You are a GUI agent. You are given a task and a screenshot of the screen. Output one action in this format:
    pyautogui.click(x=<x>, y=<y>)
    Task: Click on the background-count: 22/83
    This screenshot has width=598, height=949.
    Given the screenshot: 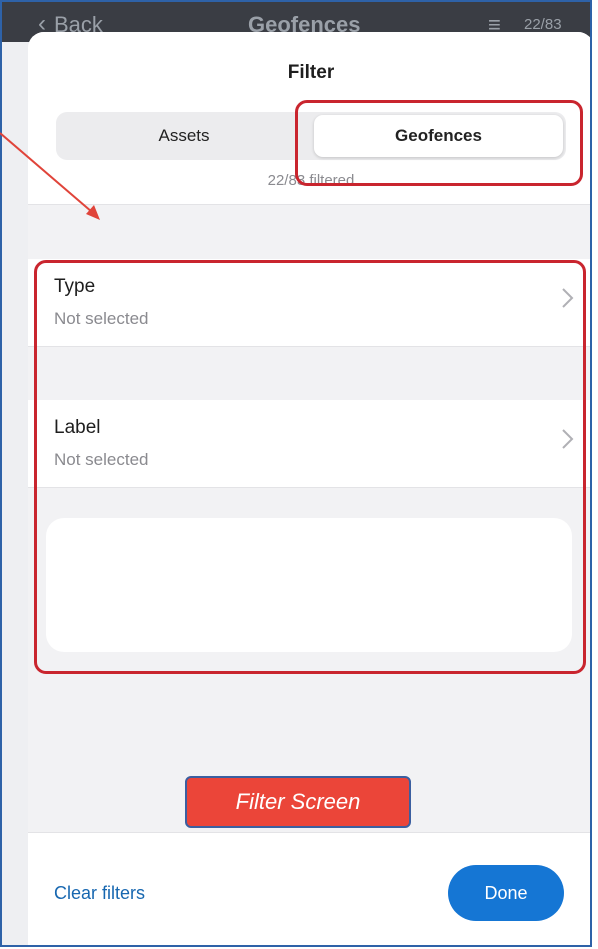 What is the action you would take?
    pyautogui.click(x=543, y=24)
    